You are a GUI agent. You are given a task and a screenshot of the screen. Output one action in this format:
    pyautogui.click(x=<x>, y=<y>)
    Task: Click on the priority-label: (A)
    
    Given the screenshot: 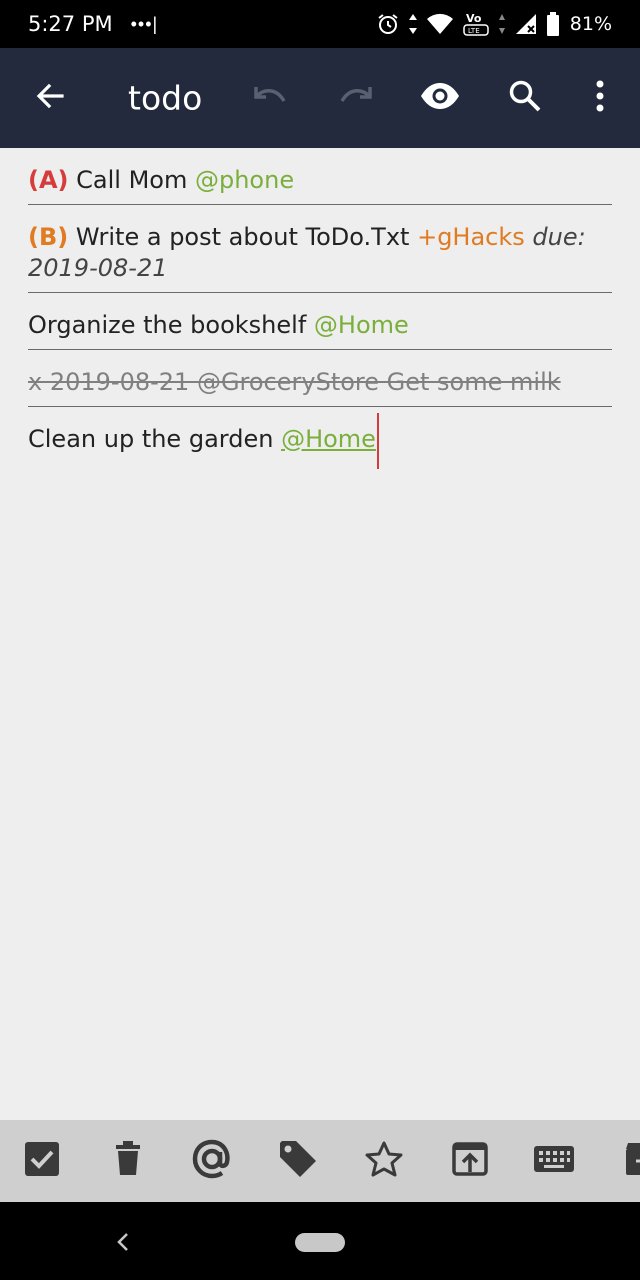 What is the action you would take?
    pyautogui.click(x=48, y=180)
    